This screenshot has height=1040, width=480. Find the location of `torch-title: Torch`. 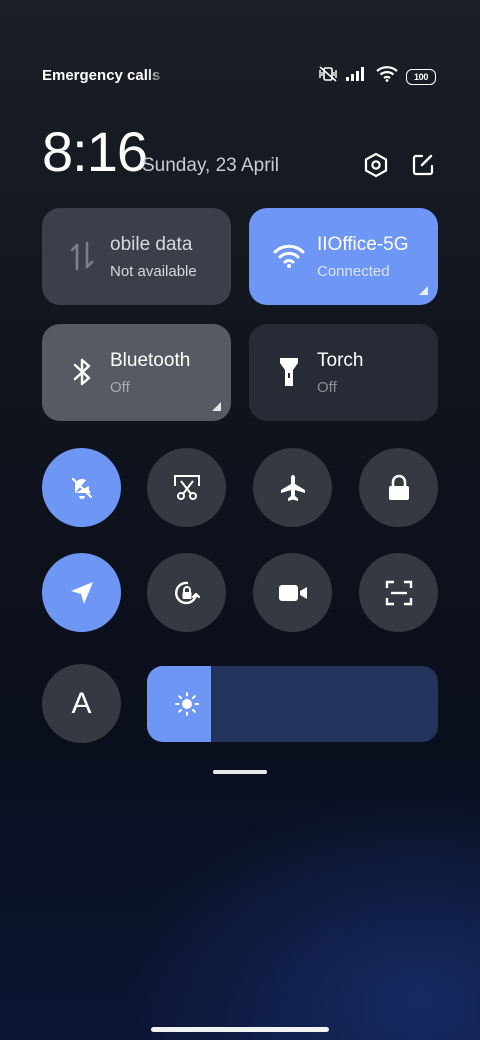

torch-title: Torch is located at coordinates (340, 360).